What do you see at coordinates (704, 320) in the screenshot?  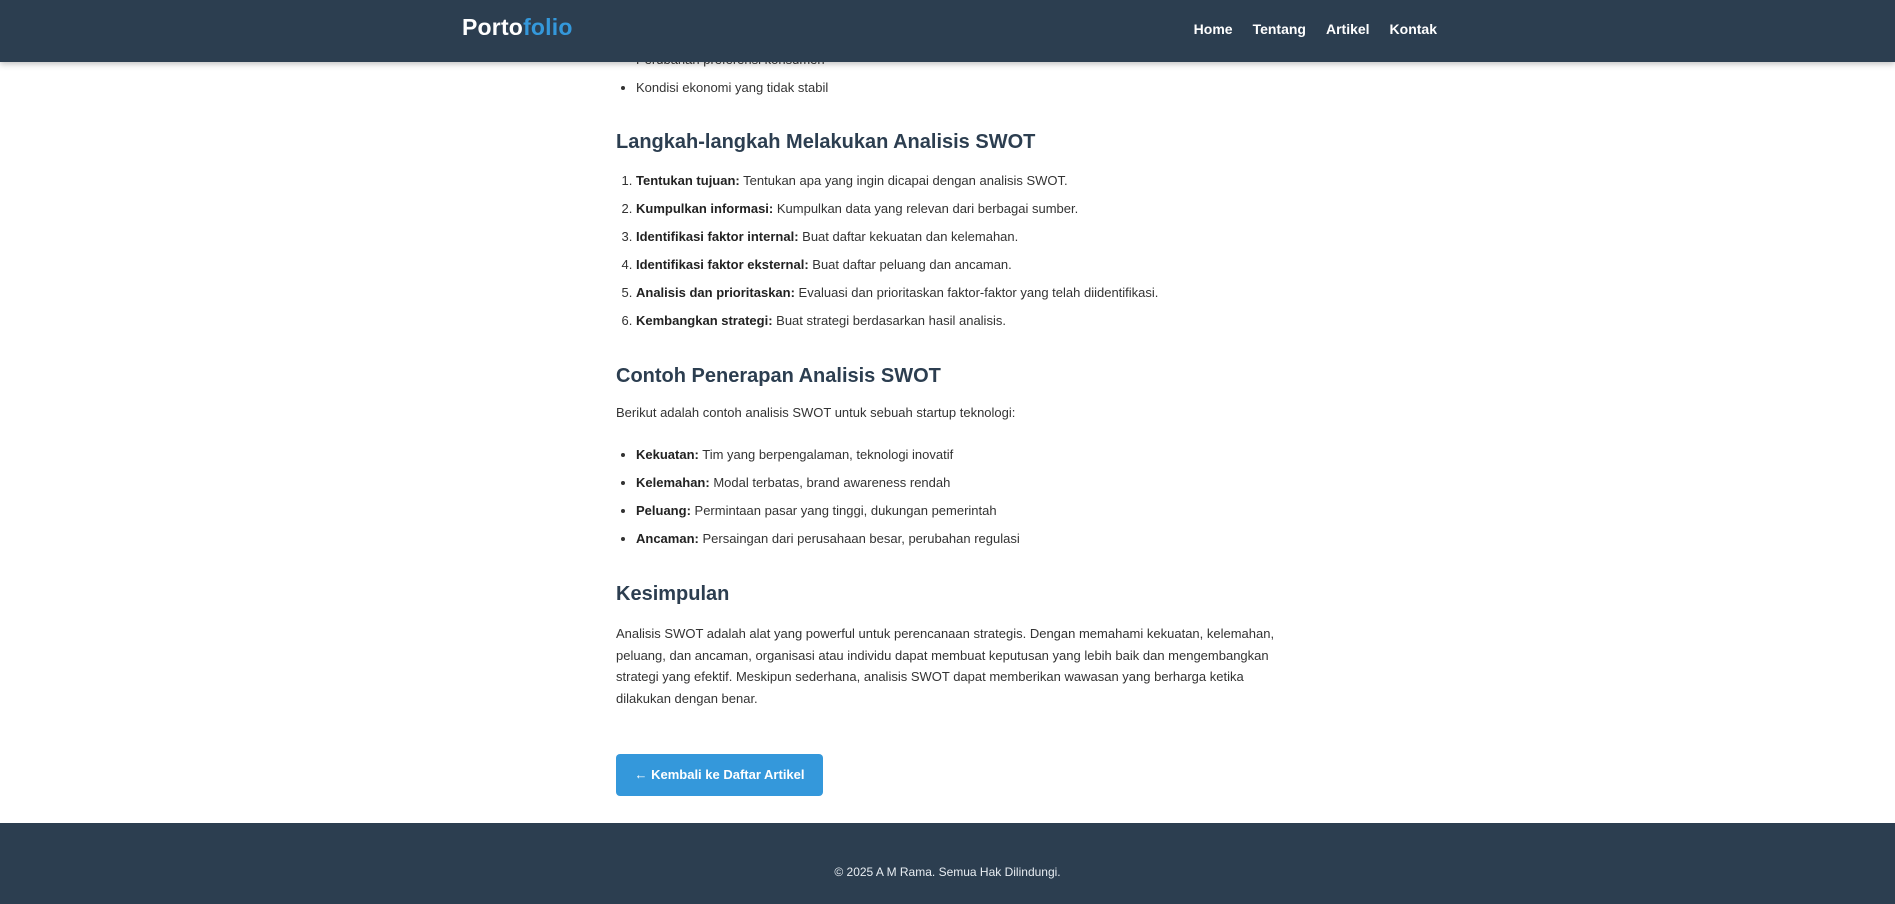 I see `step-label: Kembangkan strategi:` at bounding box center [704, 320].